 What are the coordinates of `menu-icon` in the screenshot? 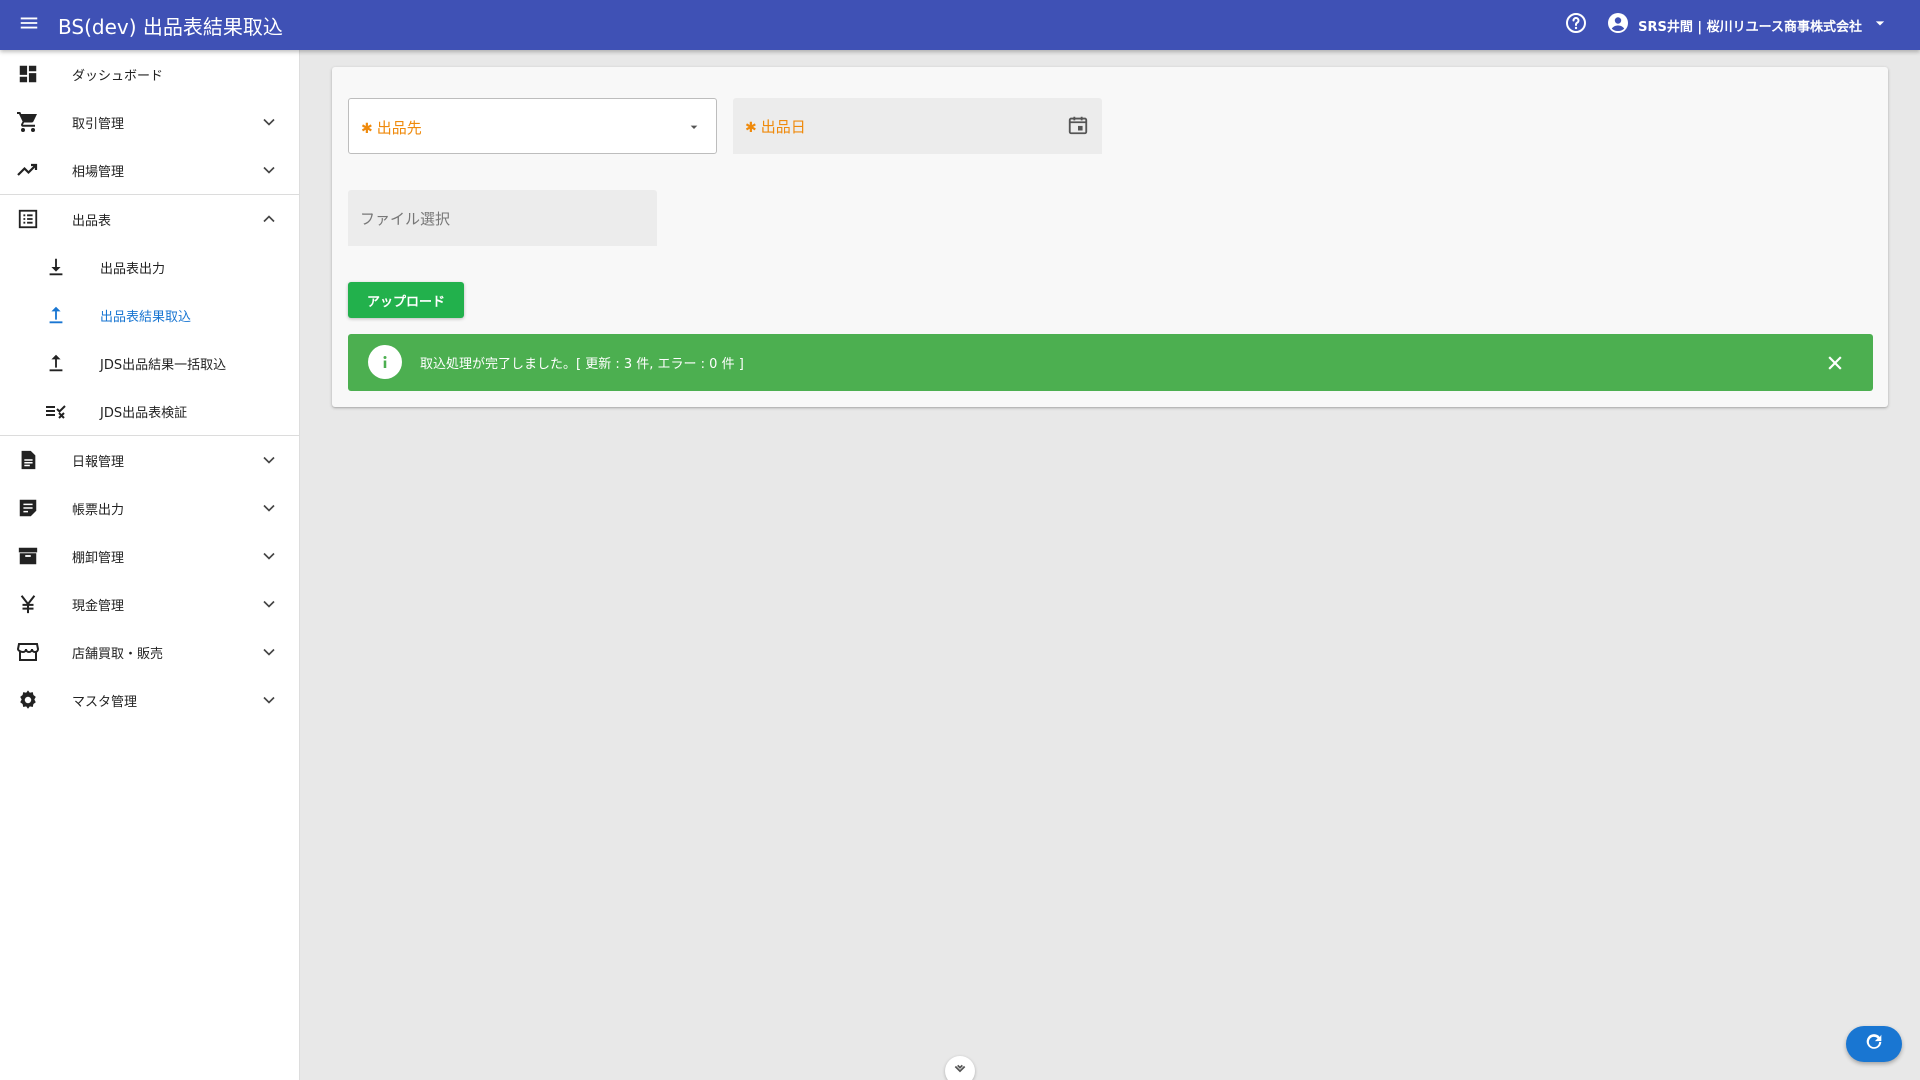 It's located at (29, 25).